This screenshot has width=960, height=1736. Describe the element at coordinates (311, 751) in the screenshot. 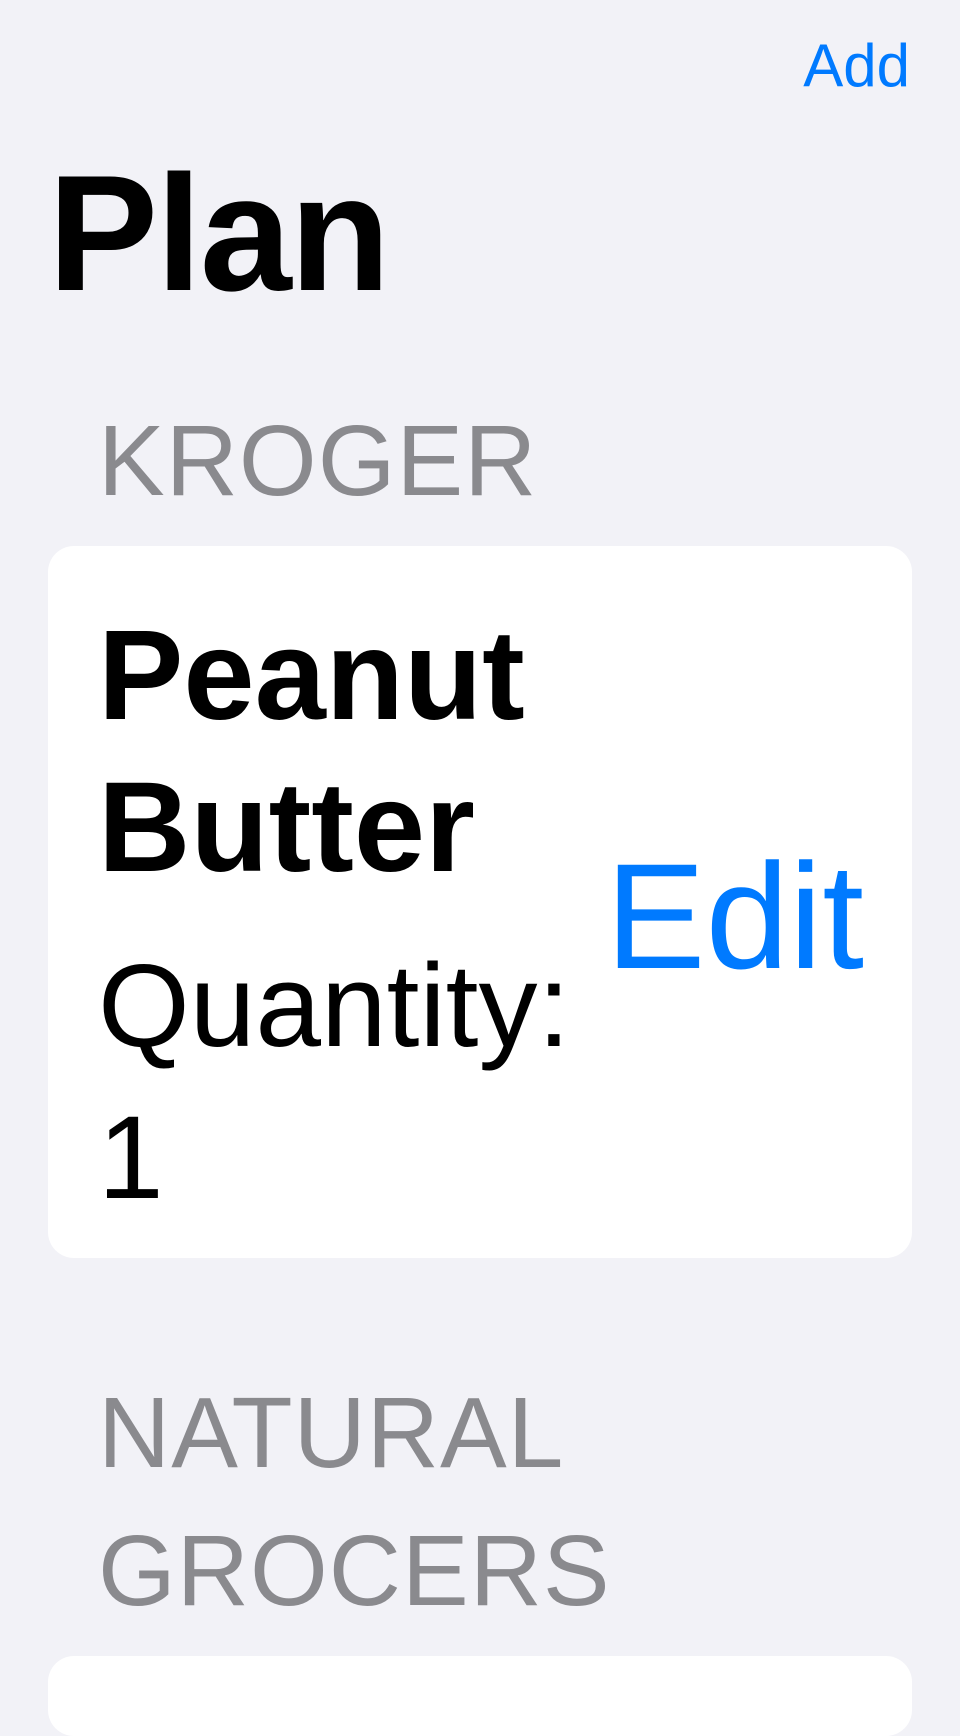

I see `item-name: Peanut Butter` at that location.